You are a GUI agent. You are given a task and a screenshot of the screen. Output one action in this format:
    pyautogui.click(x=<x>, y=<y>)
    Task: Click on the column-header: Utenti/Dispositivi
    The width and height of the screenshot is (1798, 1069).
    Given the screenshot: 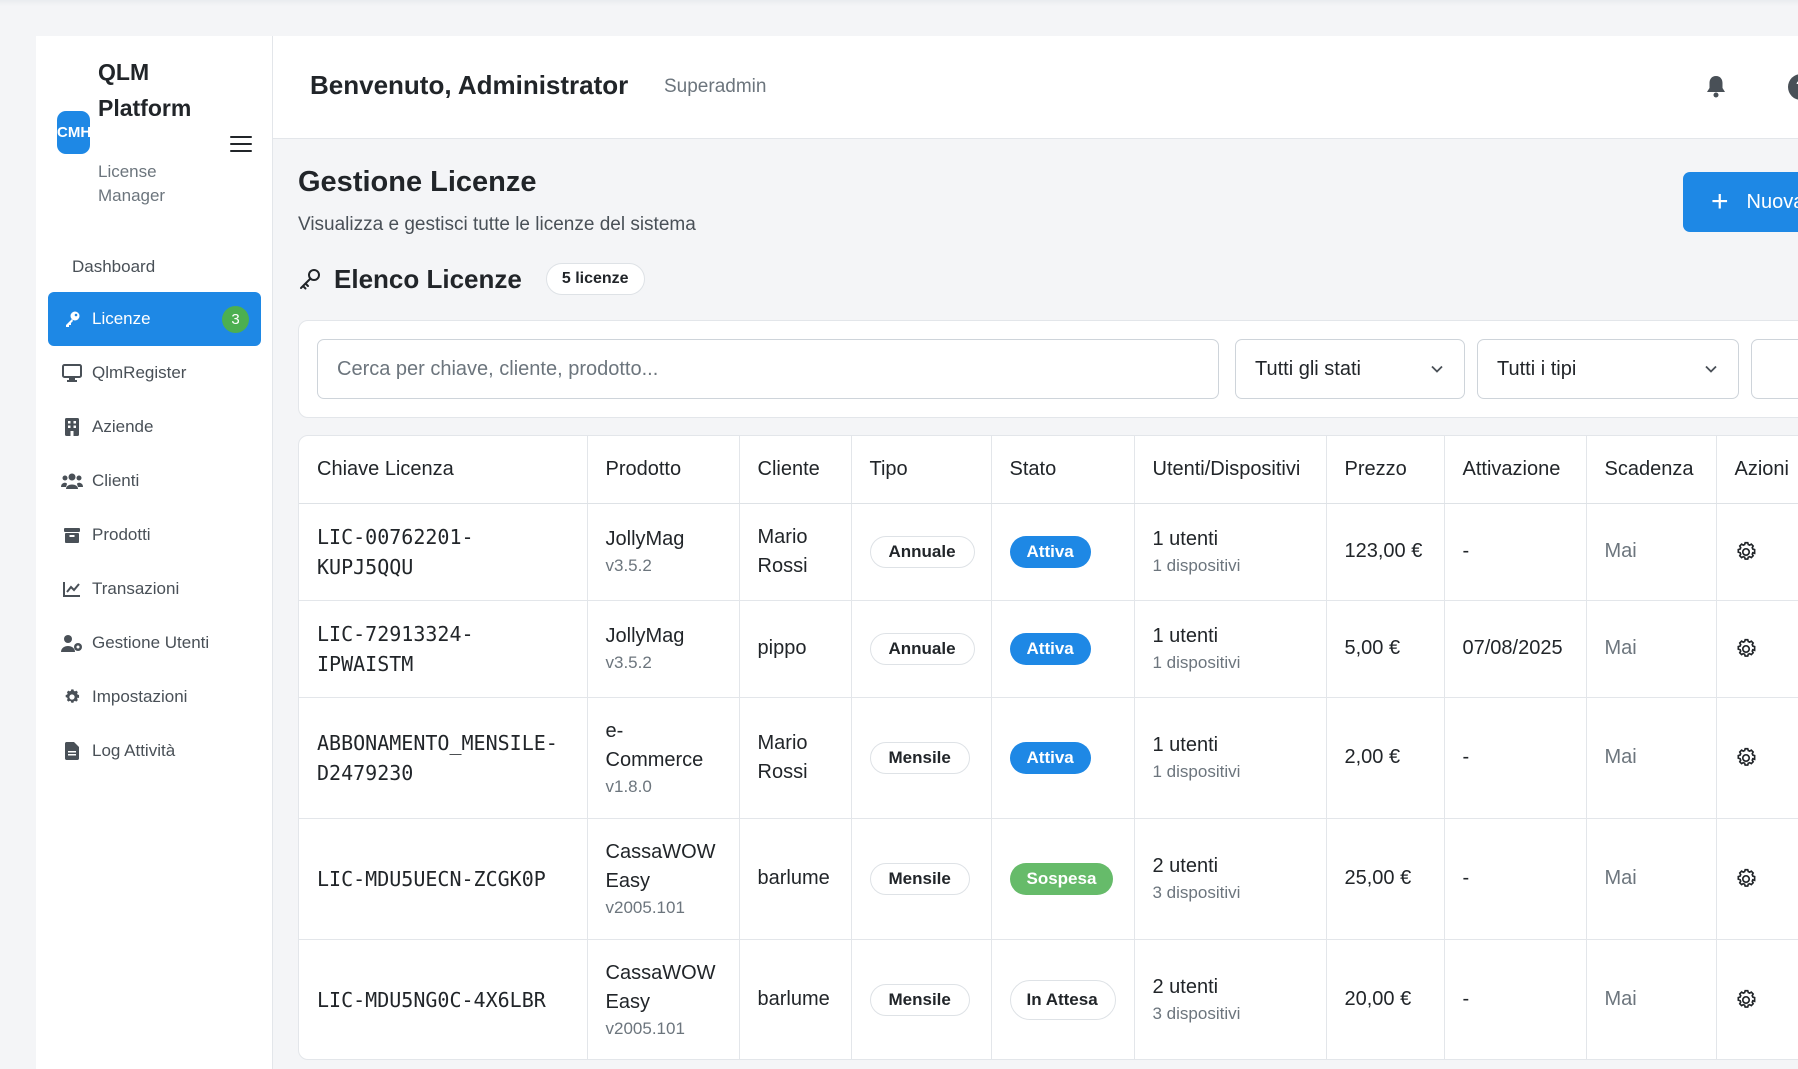 What is the action you would take?
    pyautogui.click(x=1230, y=470)
    